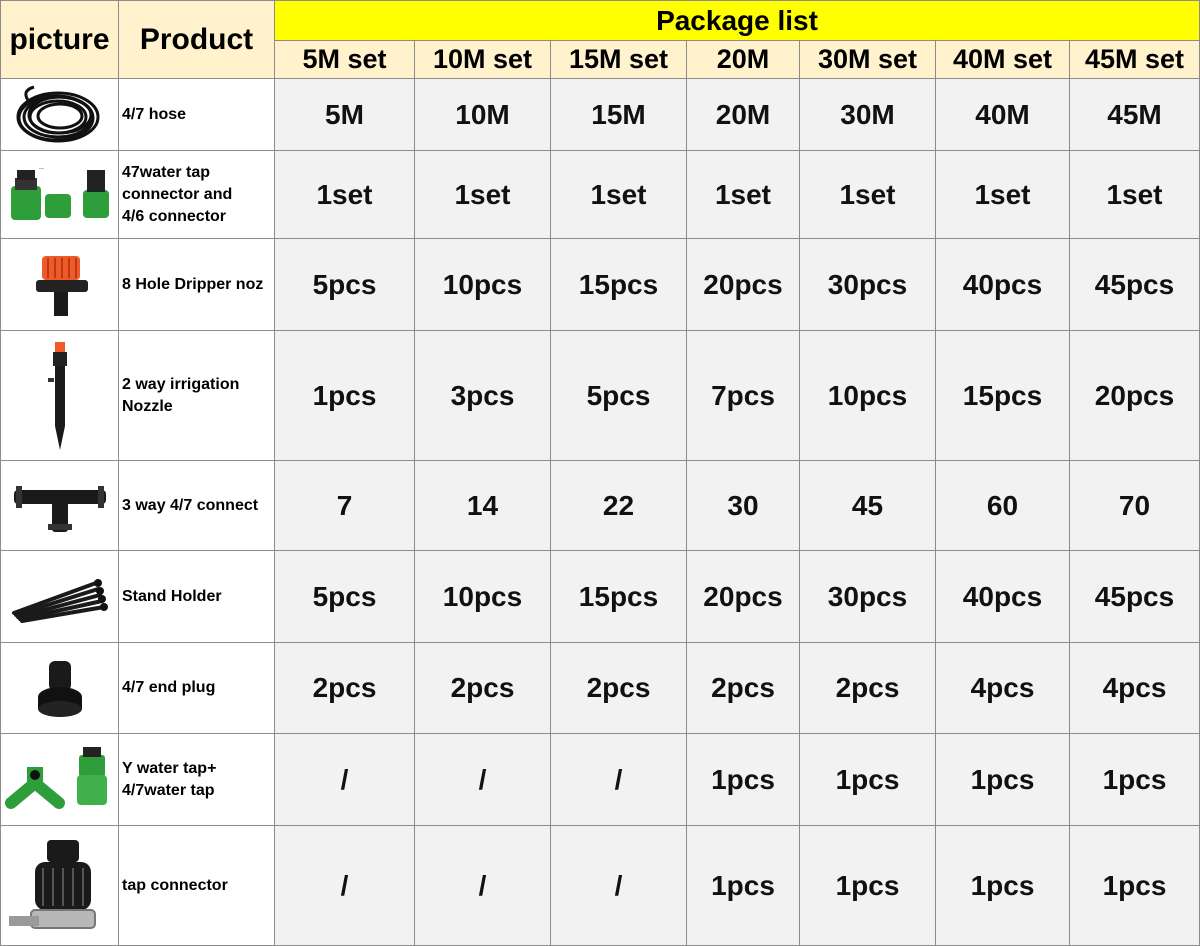 Image resolution: width=1200 pixels, height=946 pixels. Describe the element at coordinates (1002, 505) in the screenshot. I see `quantity-cell: 60` at that location.